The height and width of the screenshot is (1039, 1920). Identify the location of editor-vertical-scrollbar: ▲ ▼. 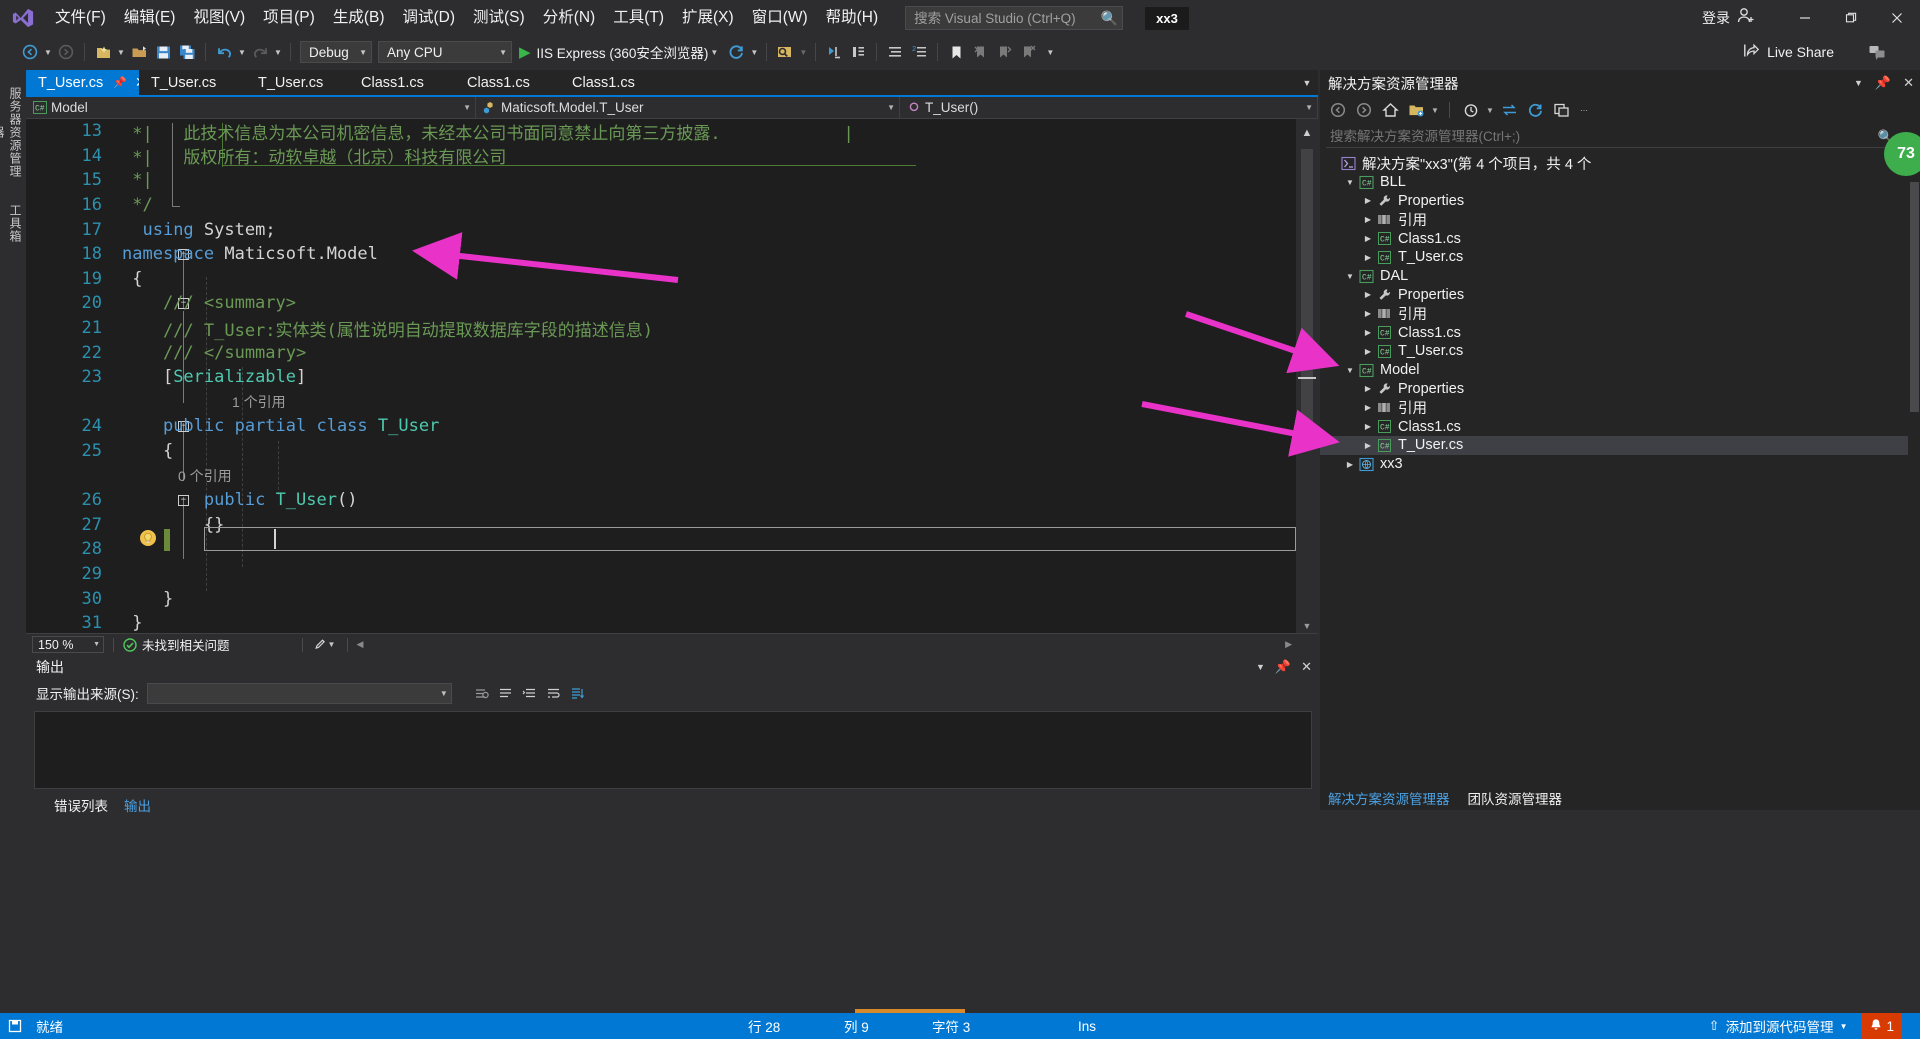
(1307, 377).